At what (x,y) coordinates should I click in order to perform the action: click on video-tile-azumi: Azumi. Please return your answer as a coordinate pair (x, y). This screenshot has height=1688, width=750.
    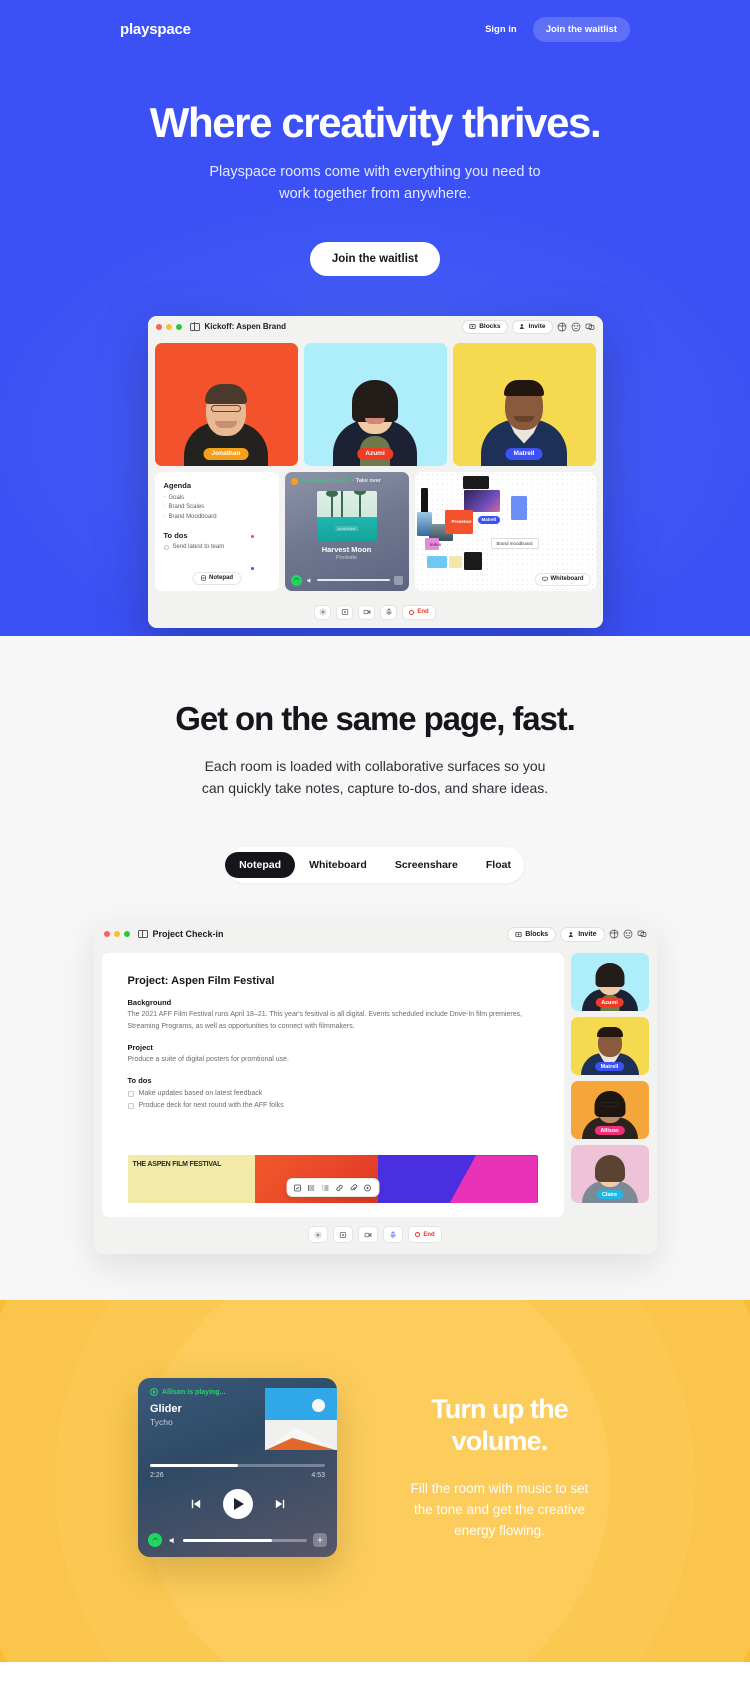
    Looking at the image, I should click on (375, 404).